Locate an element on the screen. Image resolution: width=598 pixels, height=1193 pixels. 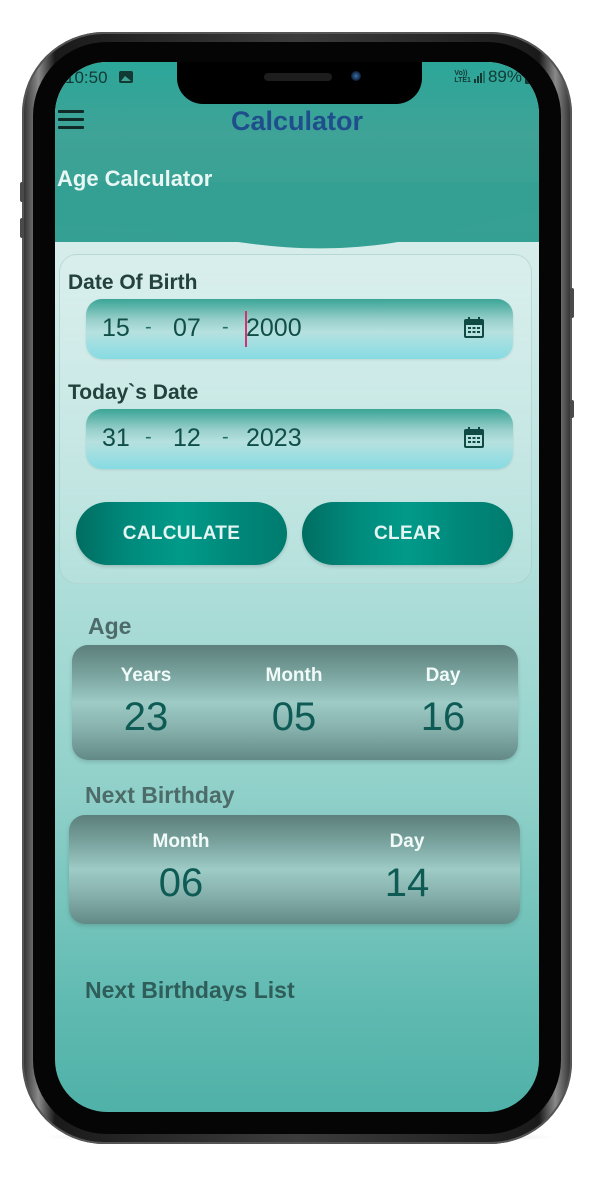
dob-day: 15 is located at coordinates (116, 328).